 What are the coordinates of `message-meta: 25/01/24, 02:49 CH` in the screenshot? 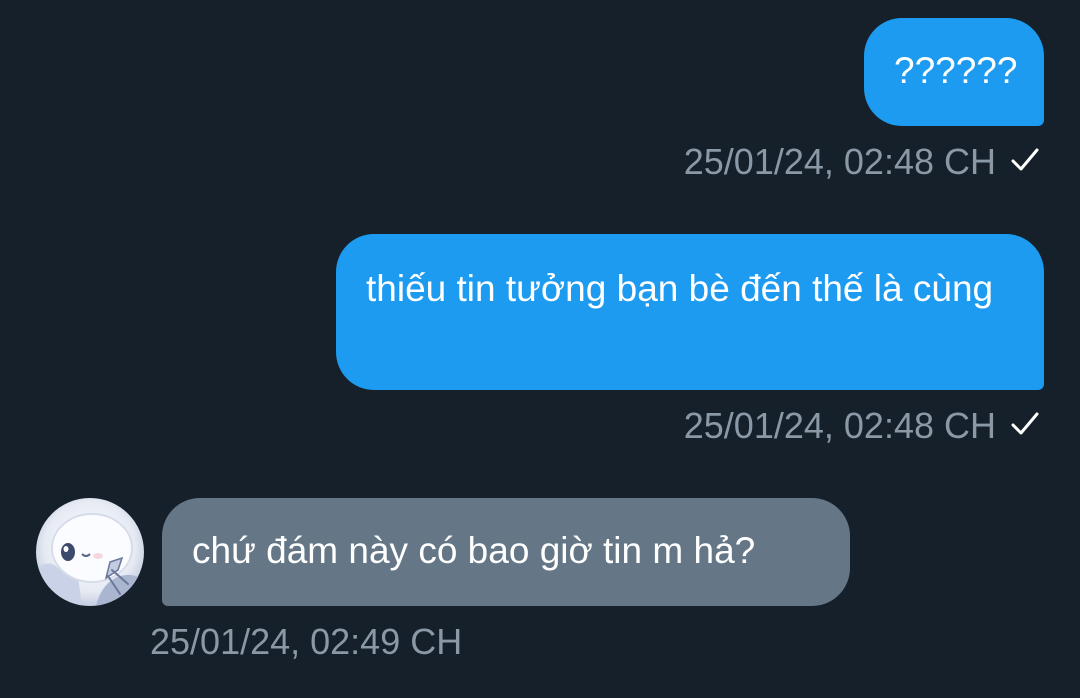 It's located at (306, 642).